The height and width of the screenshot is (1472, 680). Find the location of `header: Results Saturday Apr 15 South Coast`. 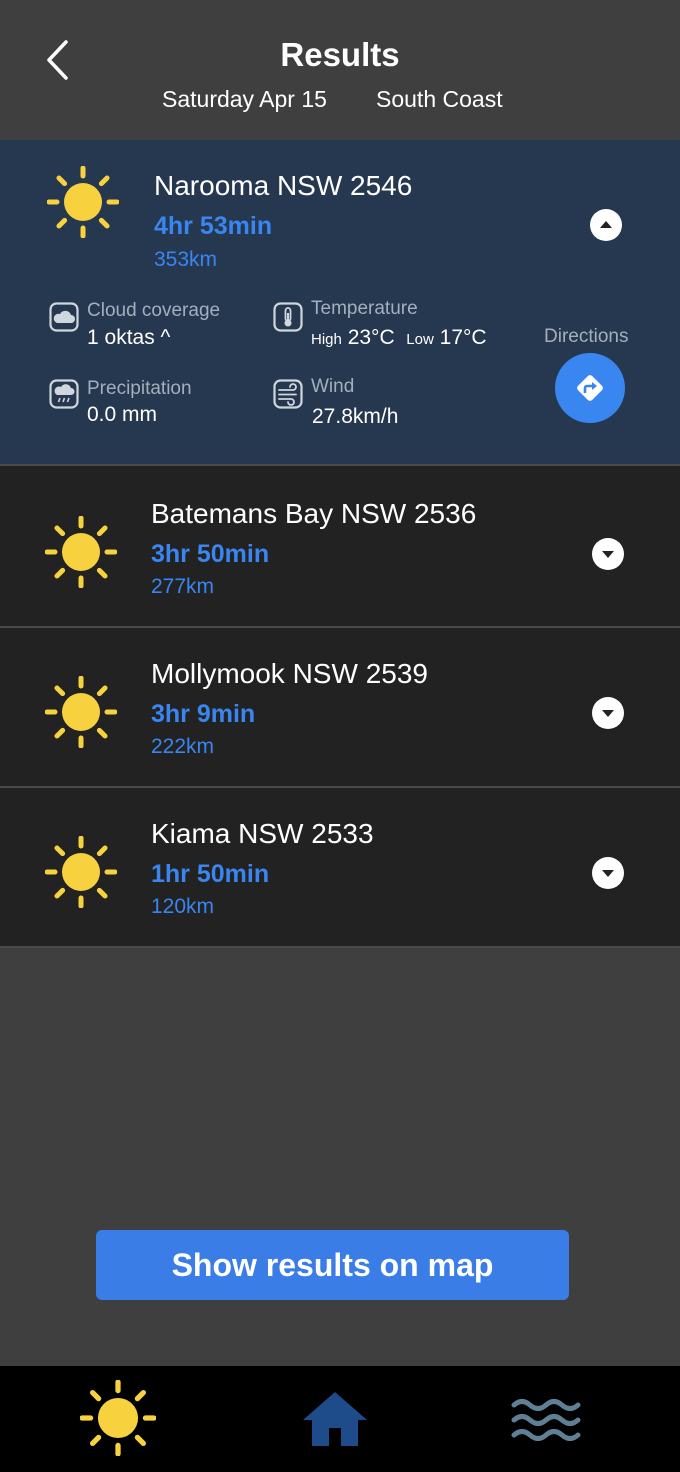

header: Results Saturday Apr 15 South Coast is located at coordinates (340, 70).